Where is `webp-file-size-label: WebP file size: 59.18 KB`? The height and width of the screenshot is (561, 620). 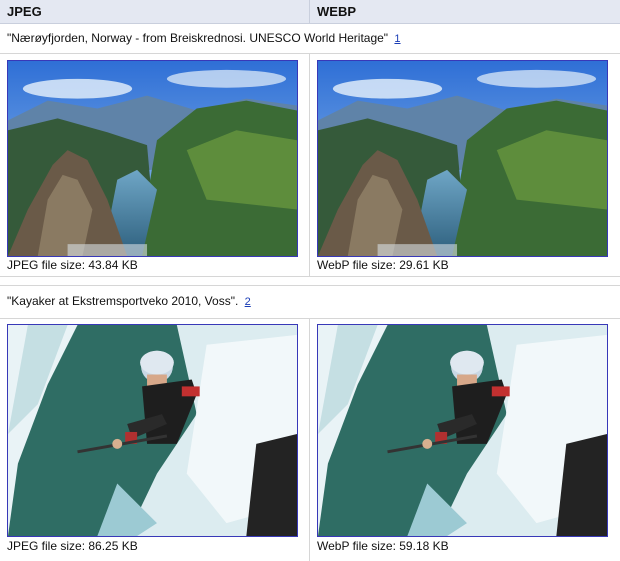 webp-file-size-label: WebP file size: 59.18 KB is located at coordinates (383, 546).